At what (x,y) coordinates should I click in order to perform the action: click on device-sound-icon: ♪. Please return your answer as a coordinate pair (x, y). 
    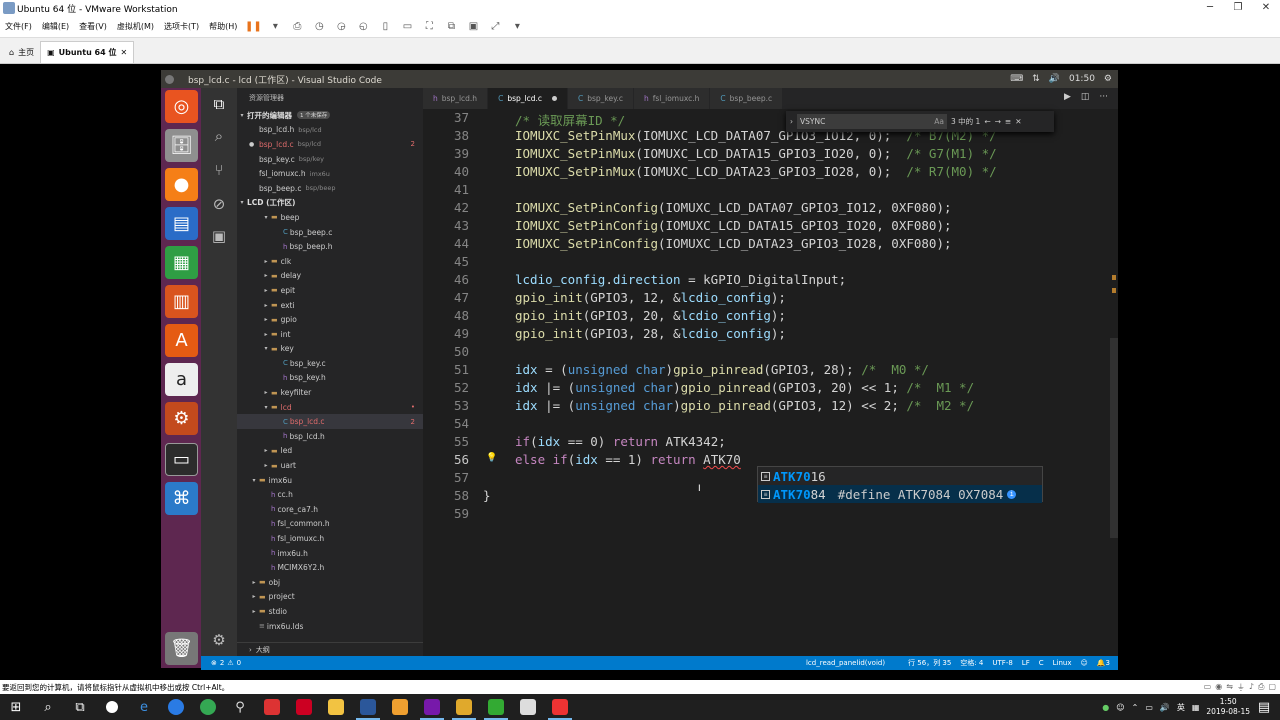
    Looking at the image, I should click on (1251, 687).